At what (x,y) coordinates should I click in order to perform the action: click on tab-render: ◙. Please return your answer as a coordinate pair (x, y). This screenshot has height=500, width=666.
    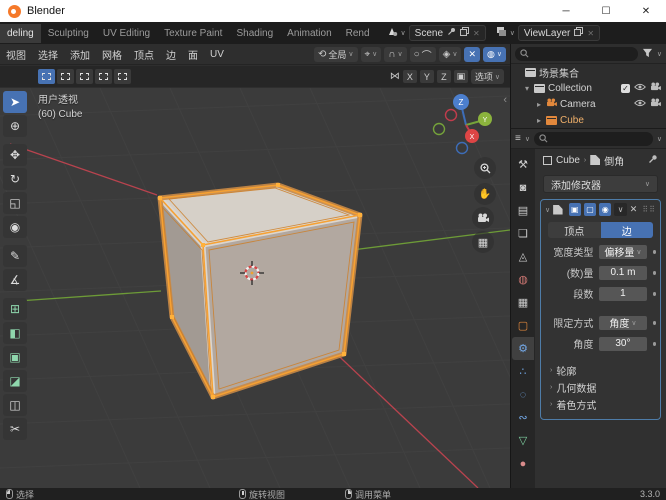
    Looking at the image, I should click on (523, 187).